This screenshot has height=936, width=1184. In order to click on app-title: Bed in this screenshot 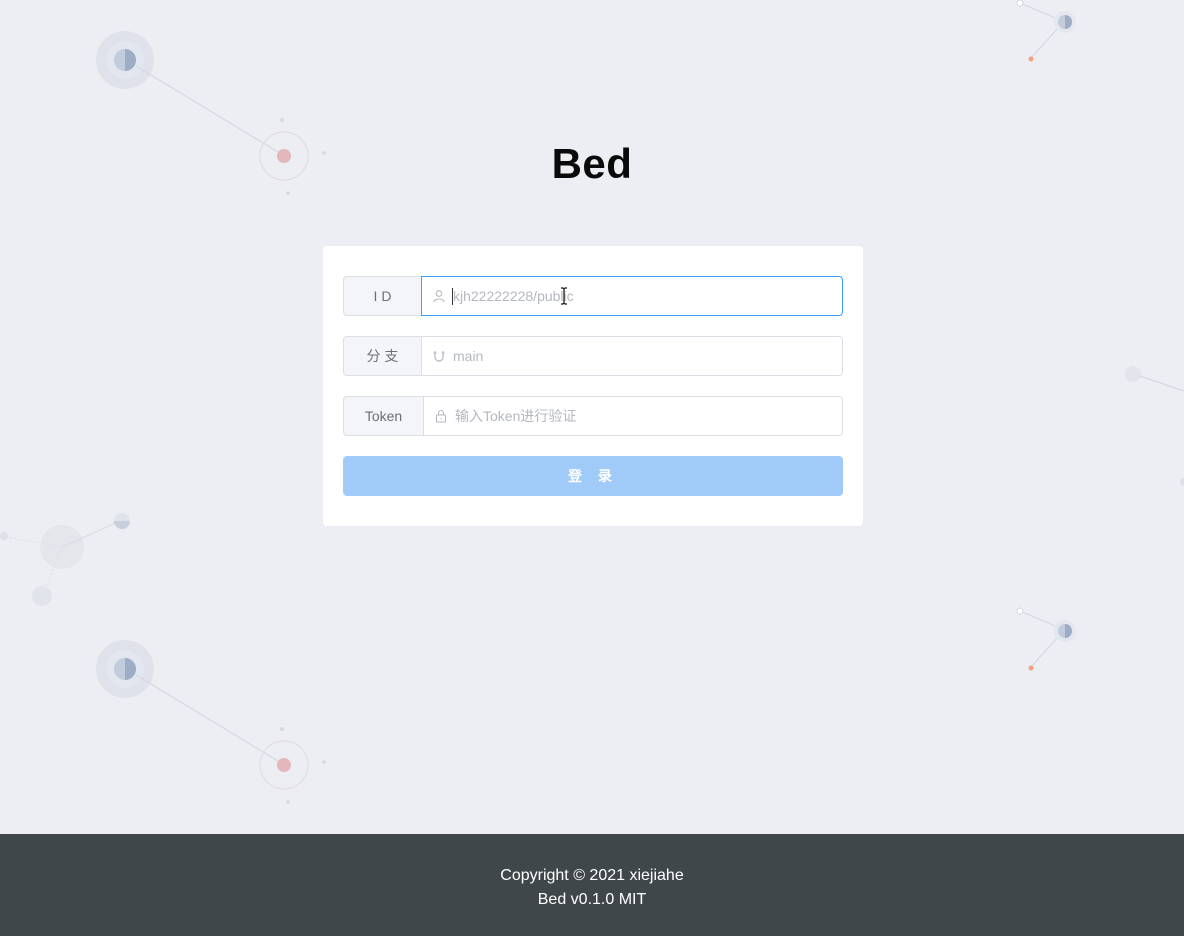, I will do `click(592, 163)`.